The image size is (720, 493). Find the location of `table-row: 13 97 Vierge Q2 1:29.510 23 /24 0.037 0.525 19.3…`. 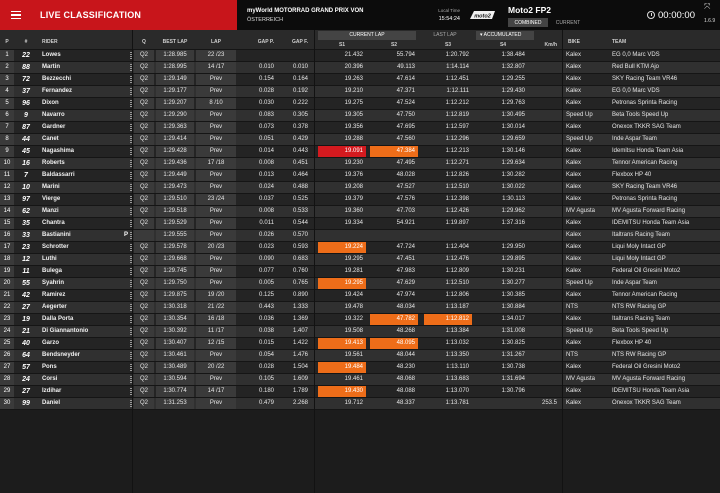

table-row: 13 97 Vierge Q2 1:29.510 23 /24 0.037 0.525 19.3… is located at coordinates (360, 200).